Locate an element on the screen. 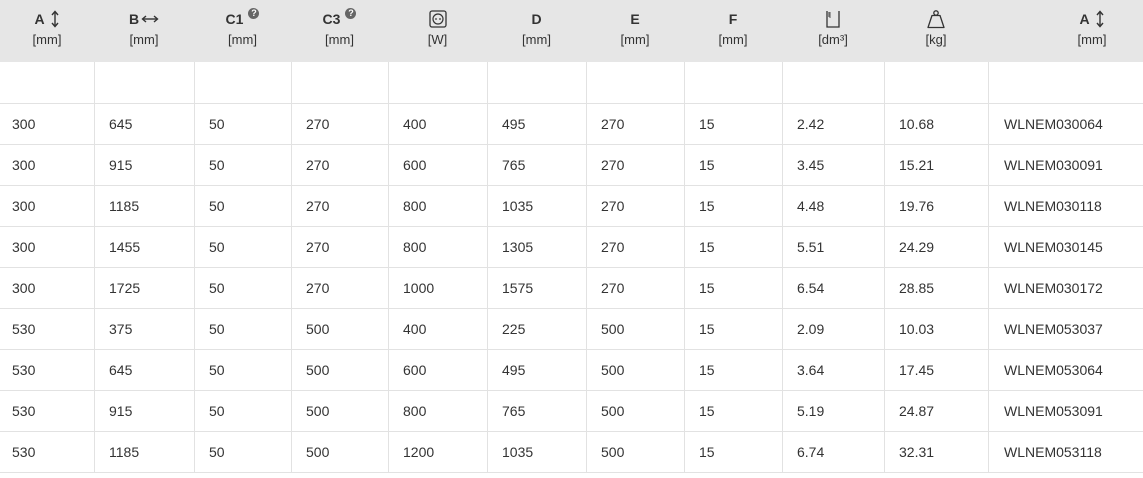  table-cell: 2.09 is located at coordinates (833, 329).